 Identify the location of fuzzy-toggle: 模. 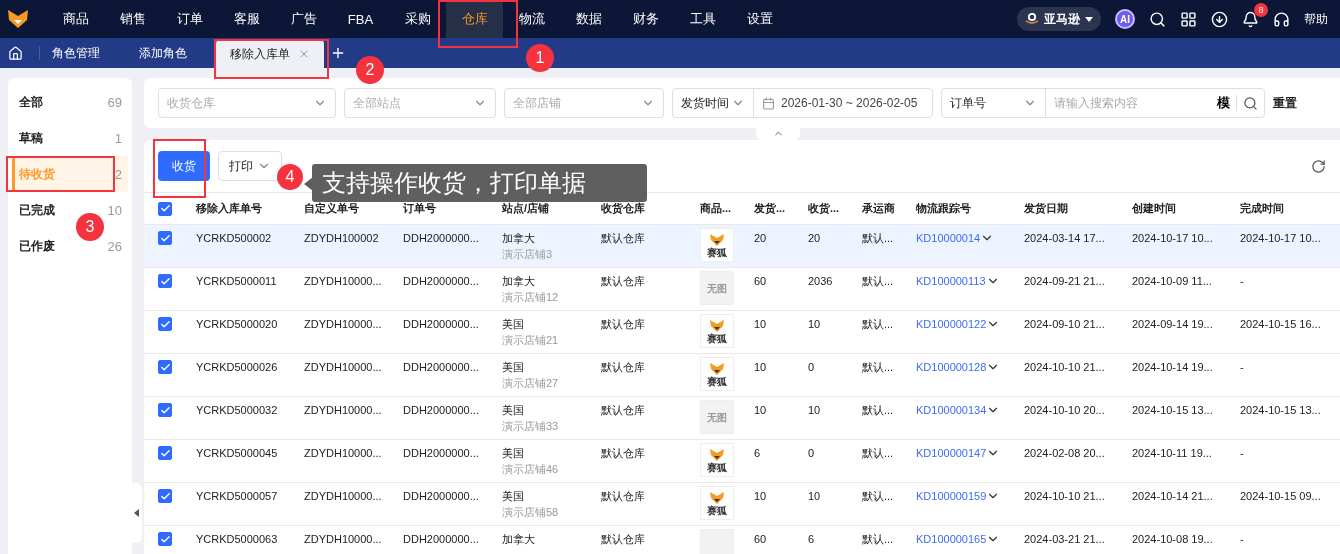
(1223, 103).